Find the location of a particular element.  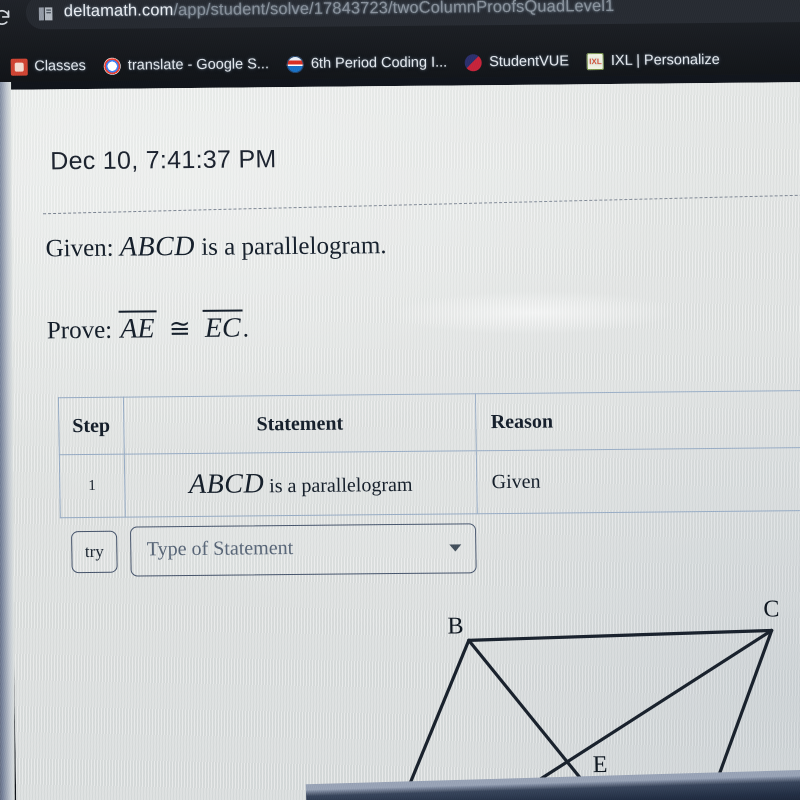

table-header-row: Step Statement Reason is located at coordinates (429, 422).